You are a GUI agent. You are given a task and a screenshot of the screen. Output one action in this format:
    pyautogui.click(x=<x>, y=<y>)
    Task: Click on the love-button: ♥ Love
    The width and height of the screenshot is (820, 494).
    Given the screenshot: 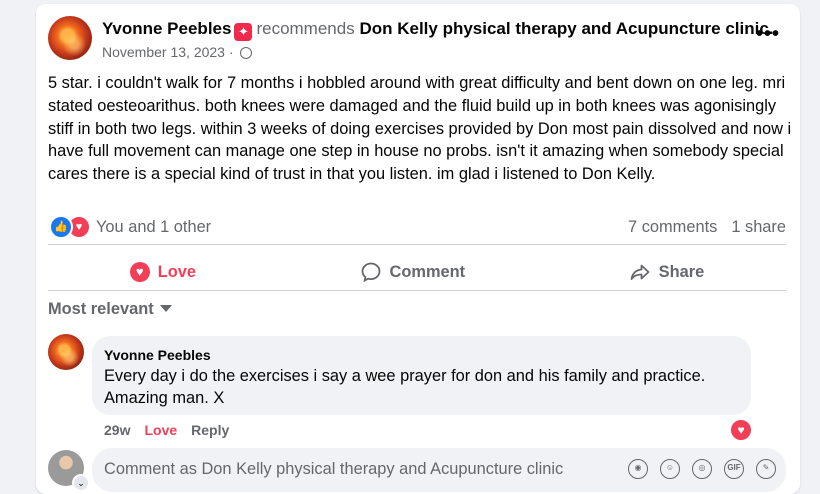 What is the action you would take?
    pyautogui.click(x=163, y=272)
    